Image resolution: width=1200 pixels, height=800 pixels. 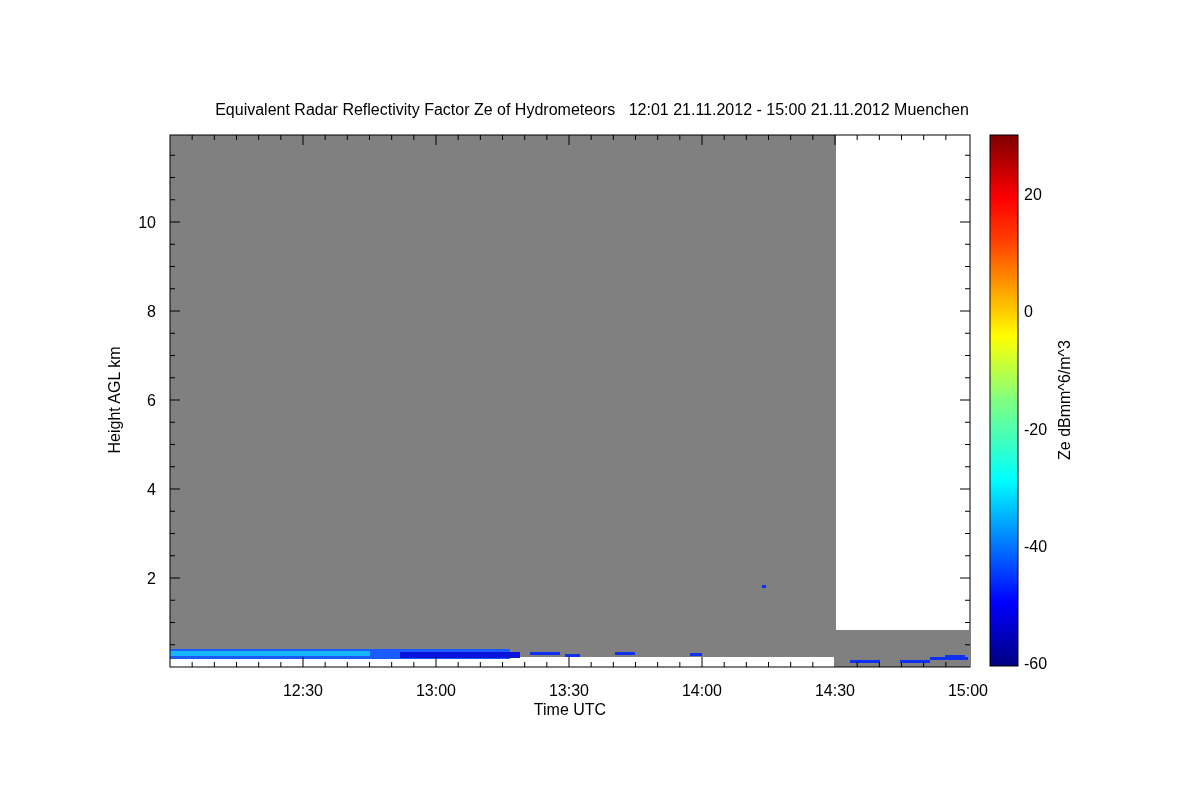 What do you see at coordinates (151, 578) in the screenshot?
I see `y-tick-label: 2` at bounding box center [151, 578].